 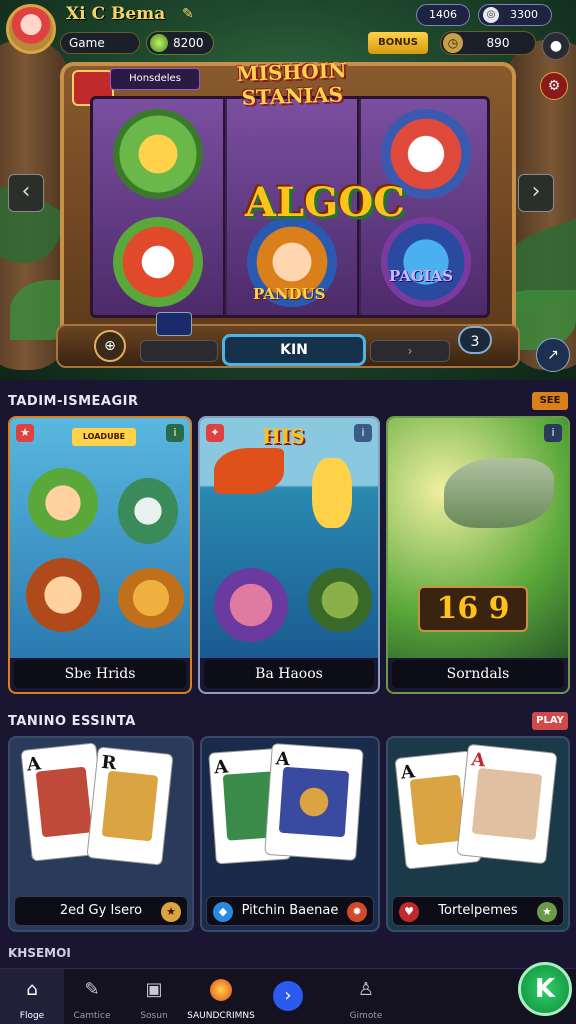 I want to click on level-label: Game, so click(x=87, y=43).